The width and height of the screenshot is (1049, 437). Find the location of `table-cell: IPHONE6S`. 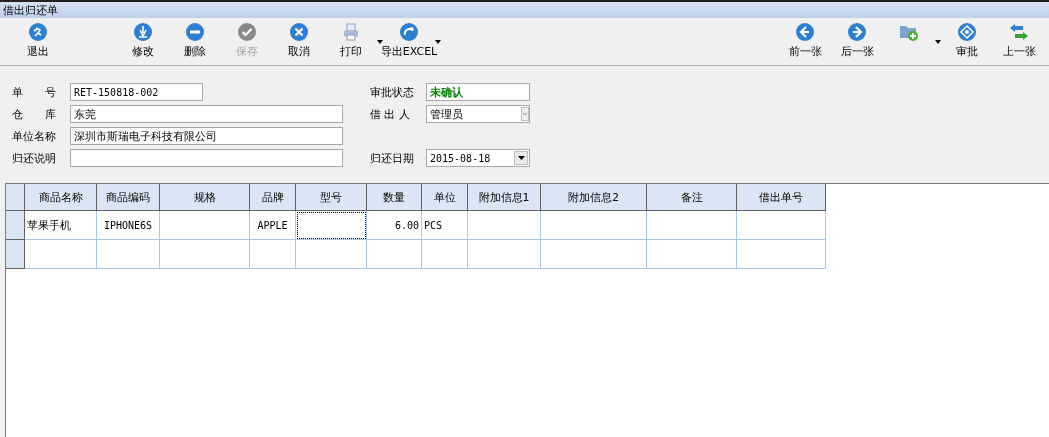

table-cell: IPHONE6S is located at coordinates (128, 225).